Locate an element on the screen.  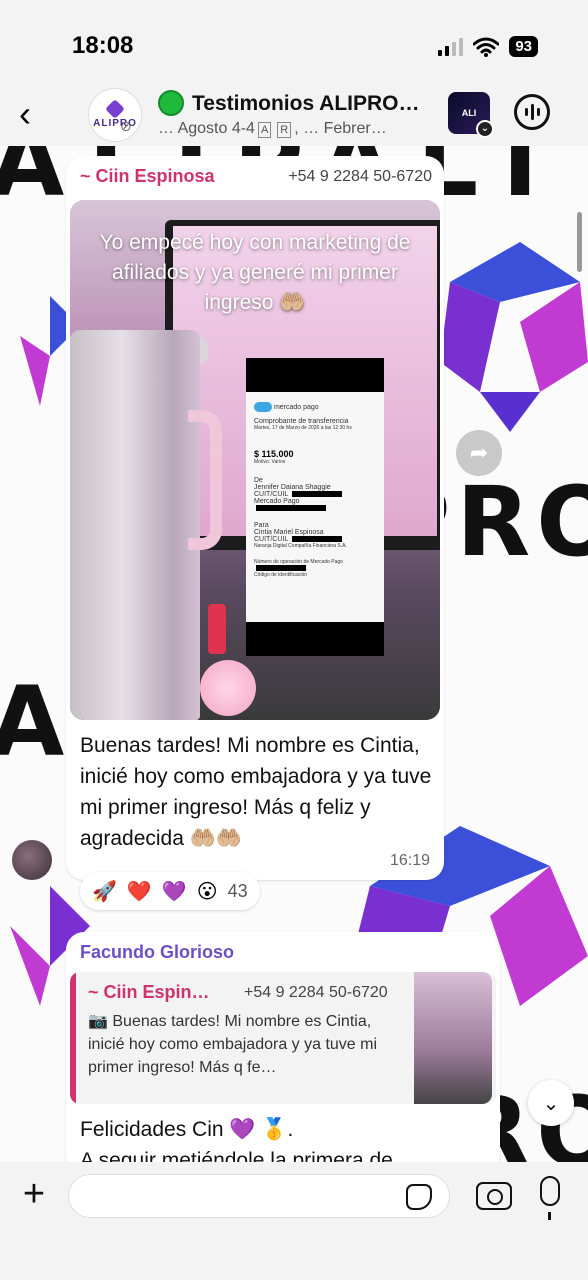
receipt-op-number is located at coordinates (315, 568).